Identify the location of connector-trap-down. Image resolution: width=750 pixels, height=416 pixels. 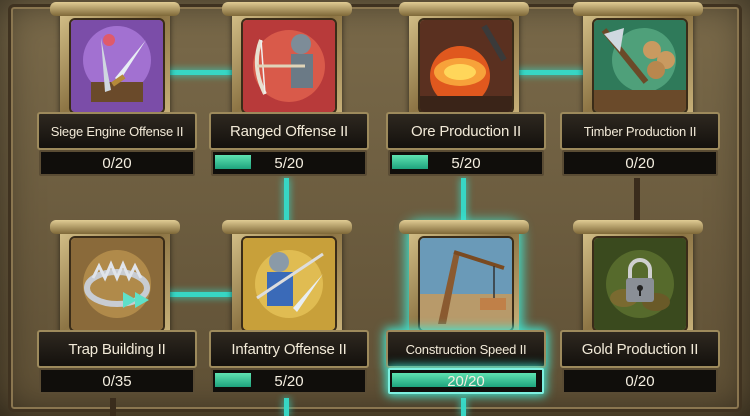
(113, 407).